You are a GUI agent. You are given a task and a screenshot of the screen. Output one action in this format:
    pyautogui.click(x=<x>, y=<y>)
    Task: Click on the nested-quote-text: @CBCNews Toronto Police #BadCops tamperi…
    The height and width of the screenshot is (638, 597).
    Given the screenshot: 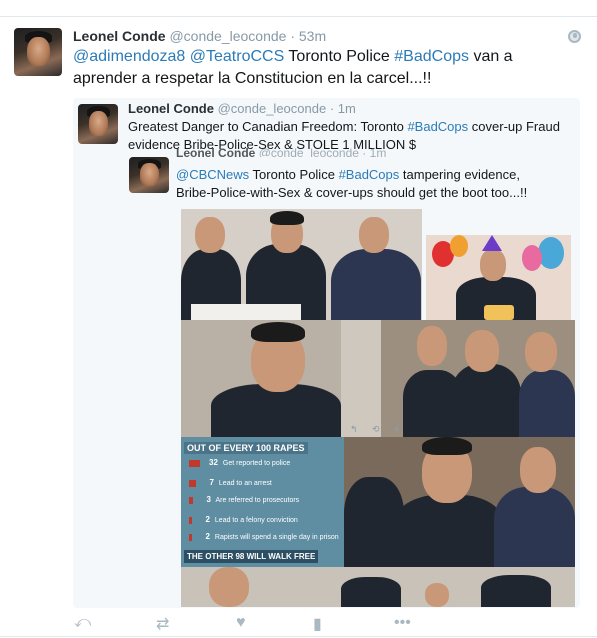 What is the action you would take?
    pyautogui.click(x=366, y=184)
    